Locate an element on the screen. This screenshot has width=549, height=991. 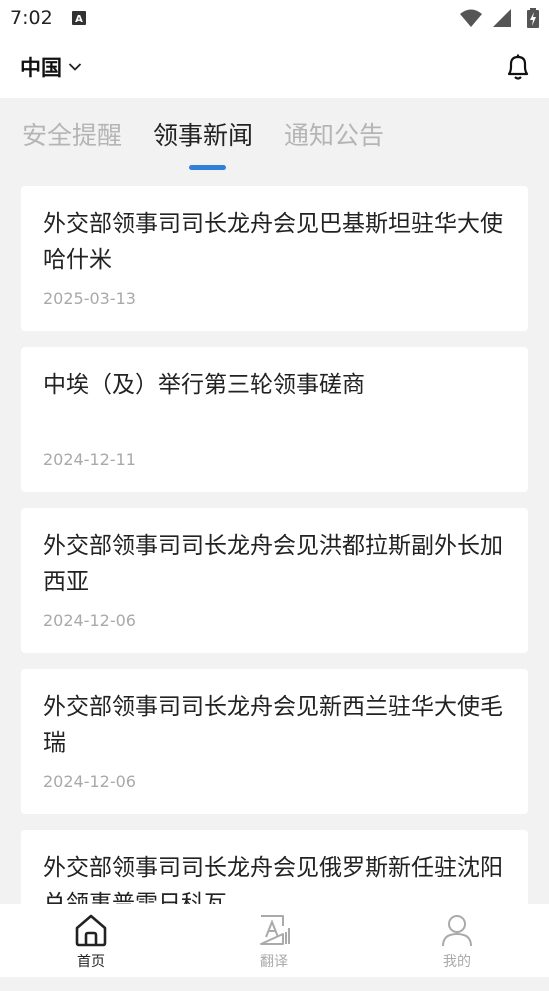
battery-charging-icon is located at coordinates (533, 18).